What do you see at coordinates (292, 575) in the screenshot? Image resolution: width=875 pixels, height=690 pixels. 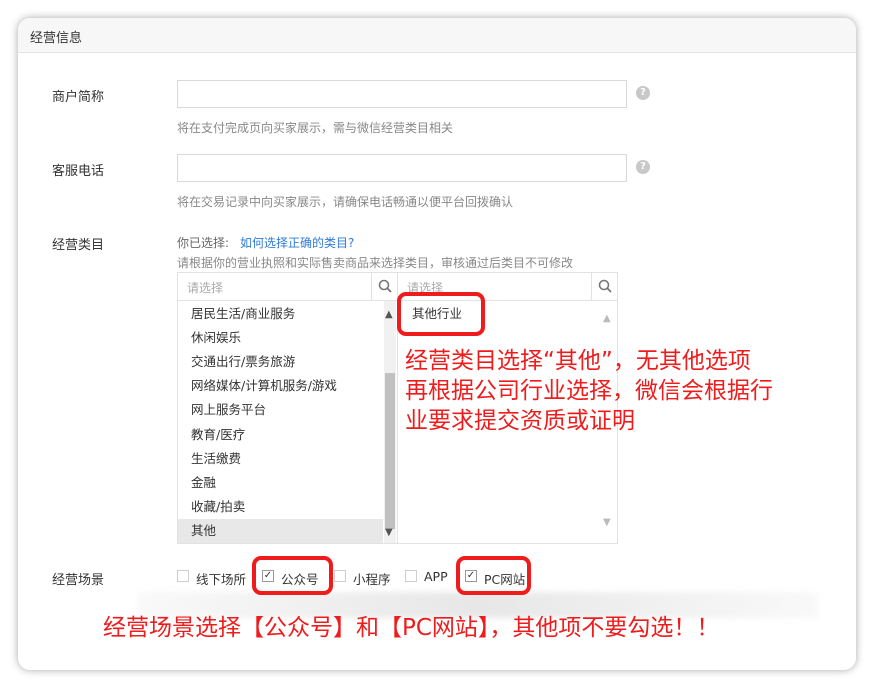 I see `highlight-box-official-account` at bounding box center [292, 575].